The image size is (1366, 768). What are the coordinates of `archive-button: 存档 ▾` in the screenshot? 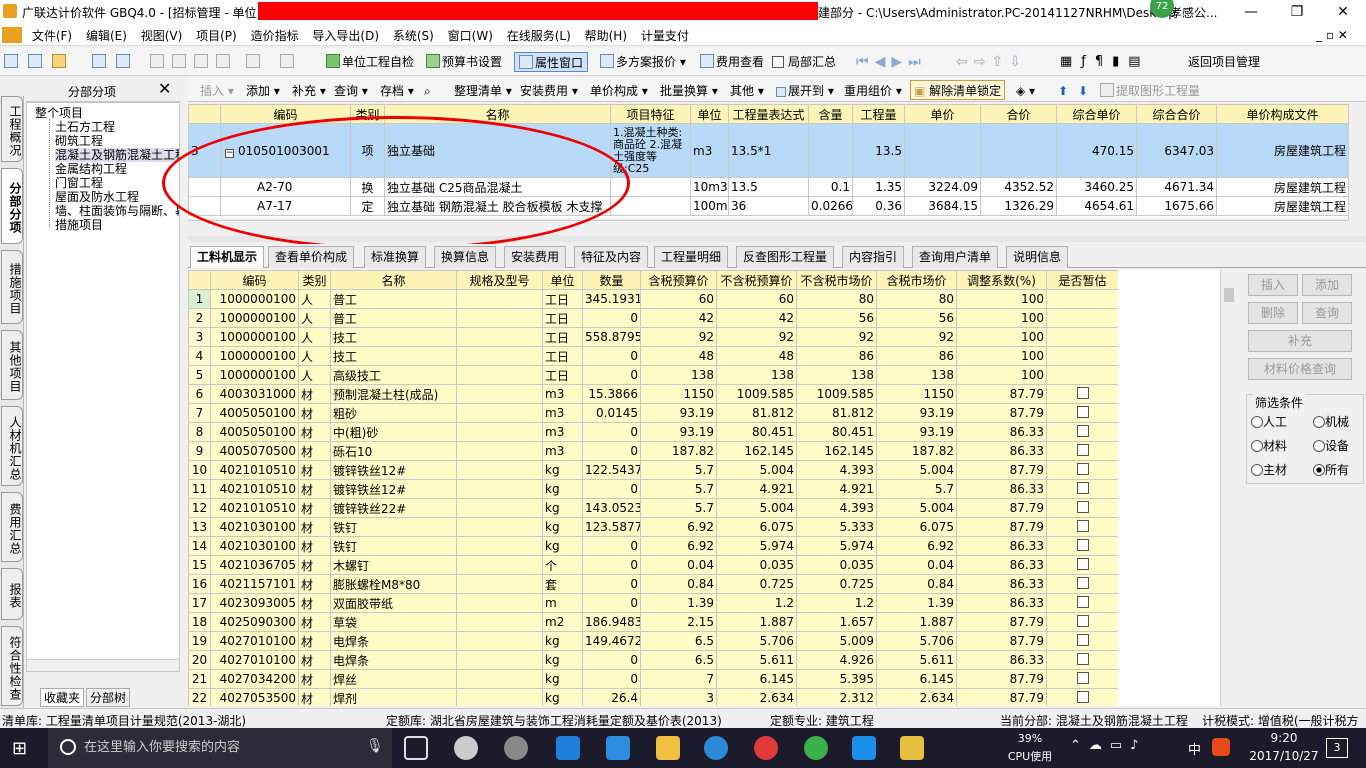 It's located at (397, 91).